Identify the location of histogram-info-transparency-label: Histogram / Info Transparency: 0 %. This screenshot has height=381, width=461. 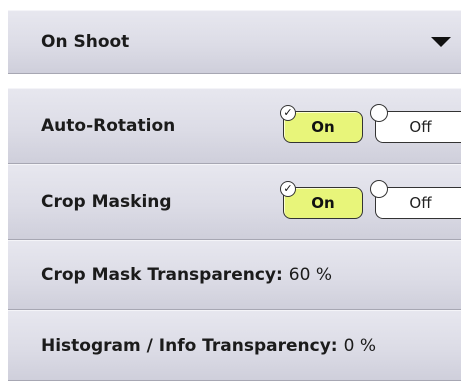
(208, 346).